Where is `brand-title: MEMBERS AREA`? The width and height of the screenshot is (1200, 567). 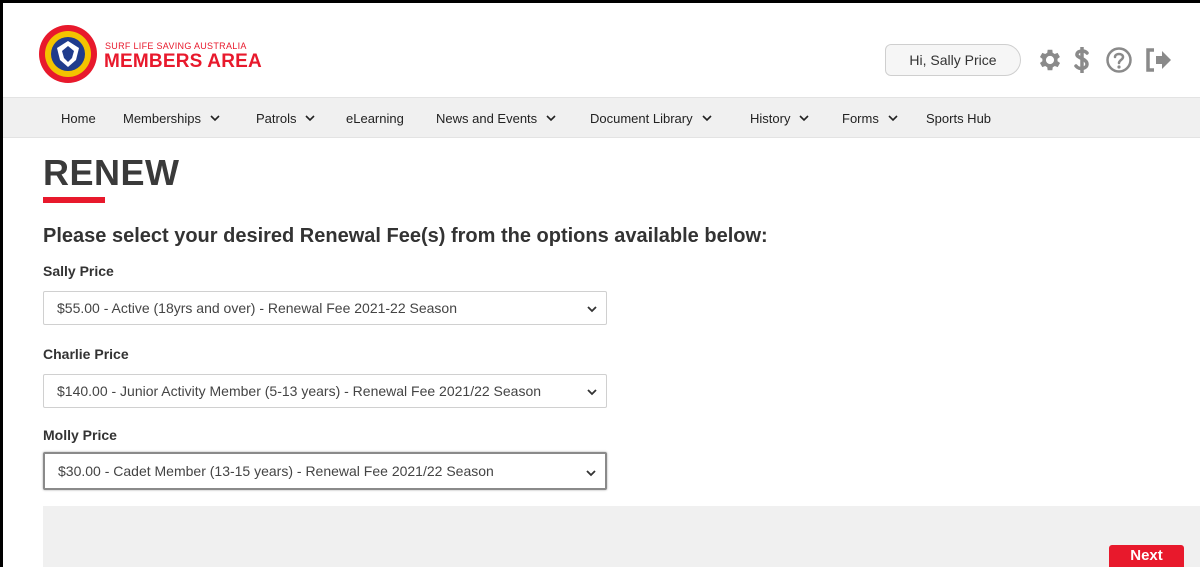 brand-title: MEMBERS AREA is located at coordinates (183, 61).